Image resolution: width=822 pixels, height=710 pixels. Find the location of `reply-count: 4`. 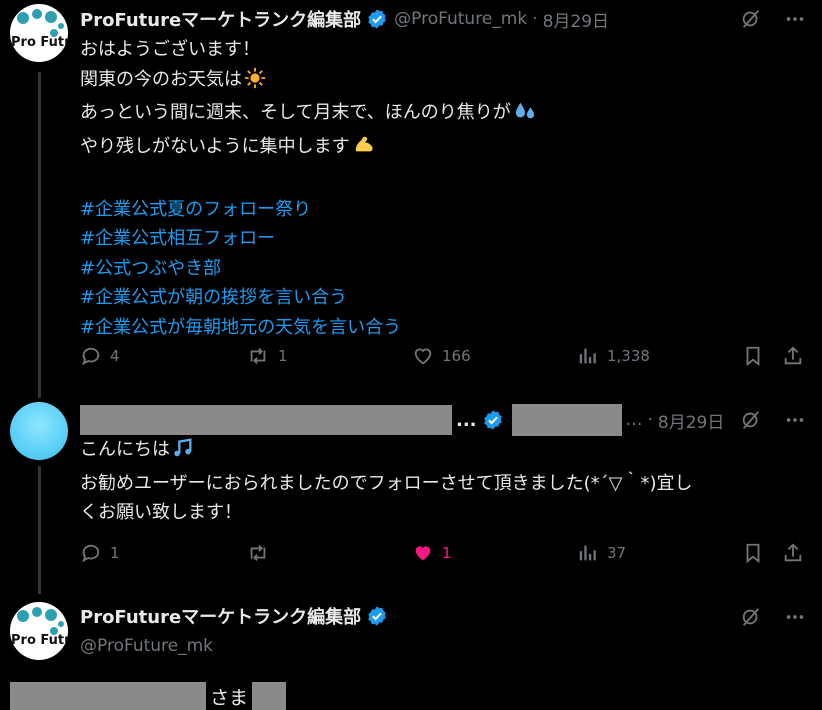

reply-count: 4 is located at coordinates (115, 356).